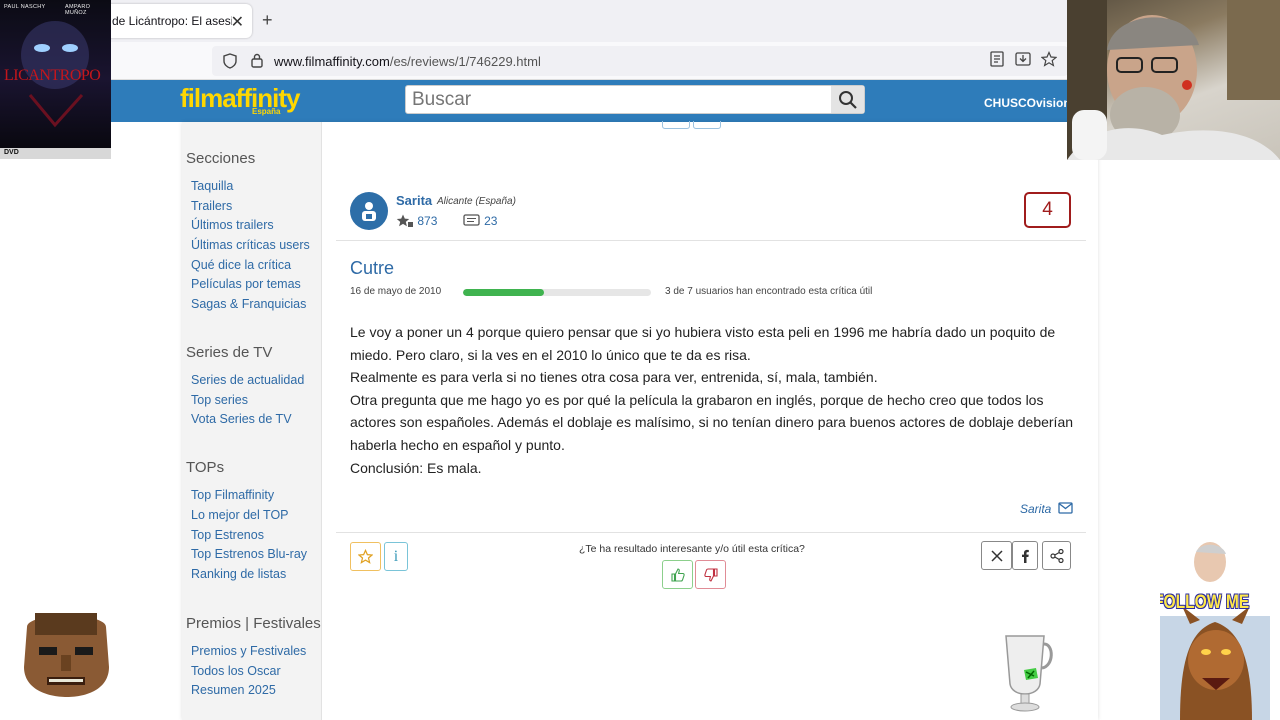 This screenshot has height=720, width=1280. Describe the element at coordinates (1049, 59) in the screenshot. I see `bookmark-star-icon` at that location.